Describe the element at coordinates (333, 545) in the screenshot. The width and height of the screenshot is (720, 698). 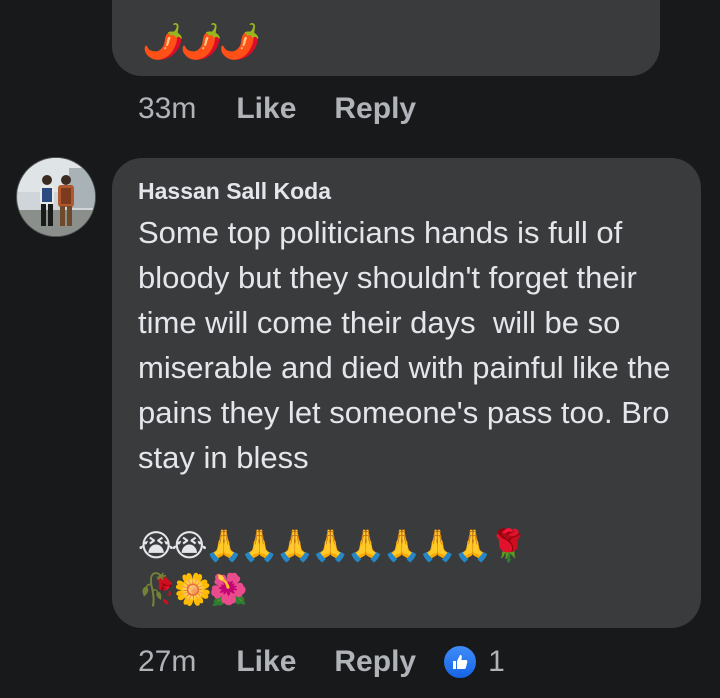
I see `comment-emojis-line-1: 😭😭🙏🙏🙏🙏🙏🙏🙏🙏🌹` at that location.